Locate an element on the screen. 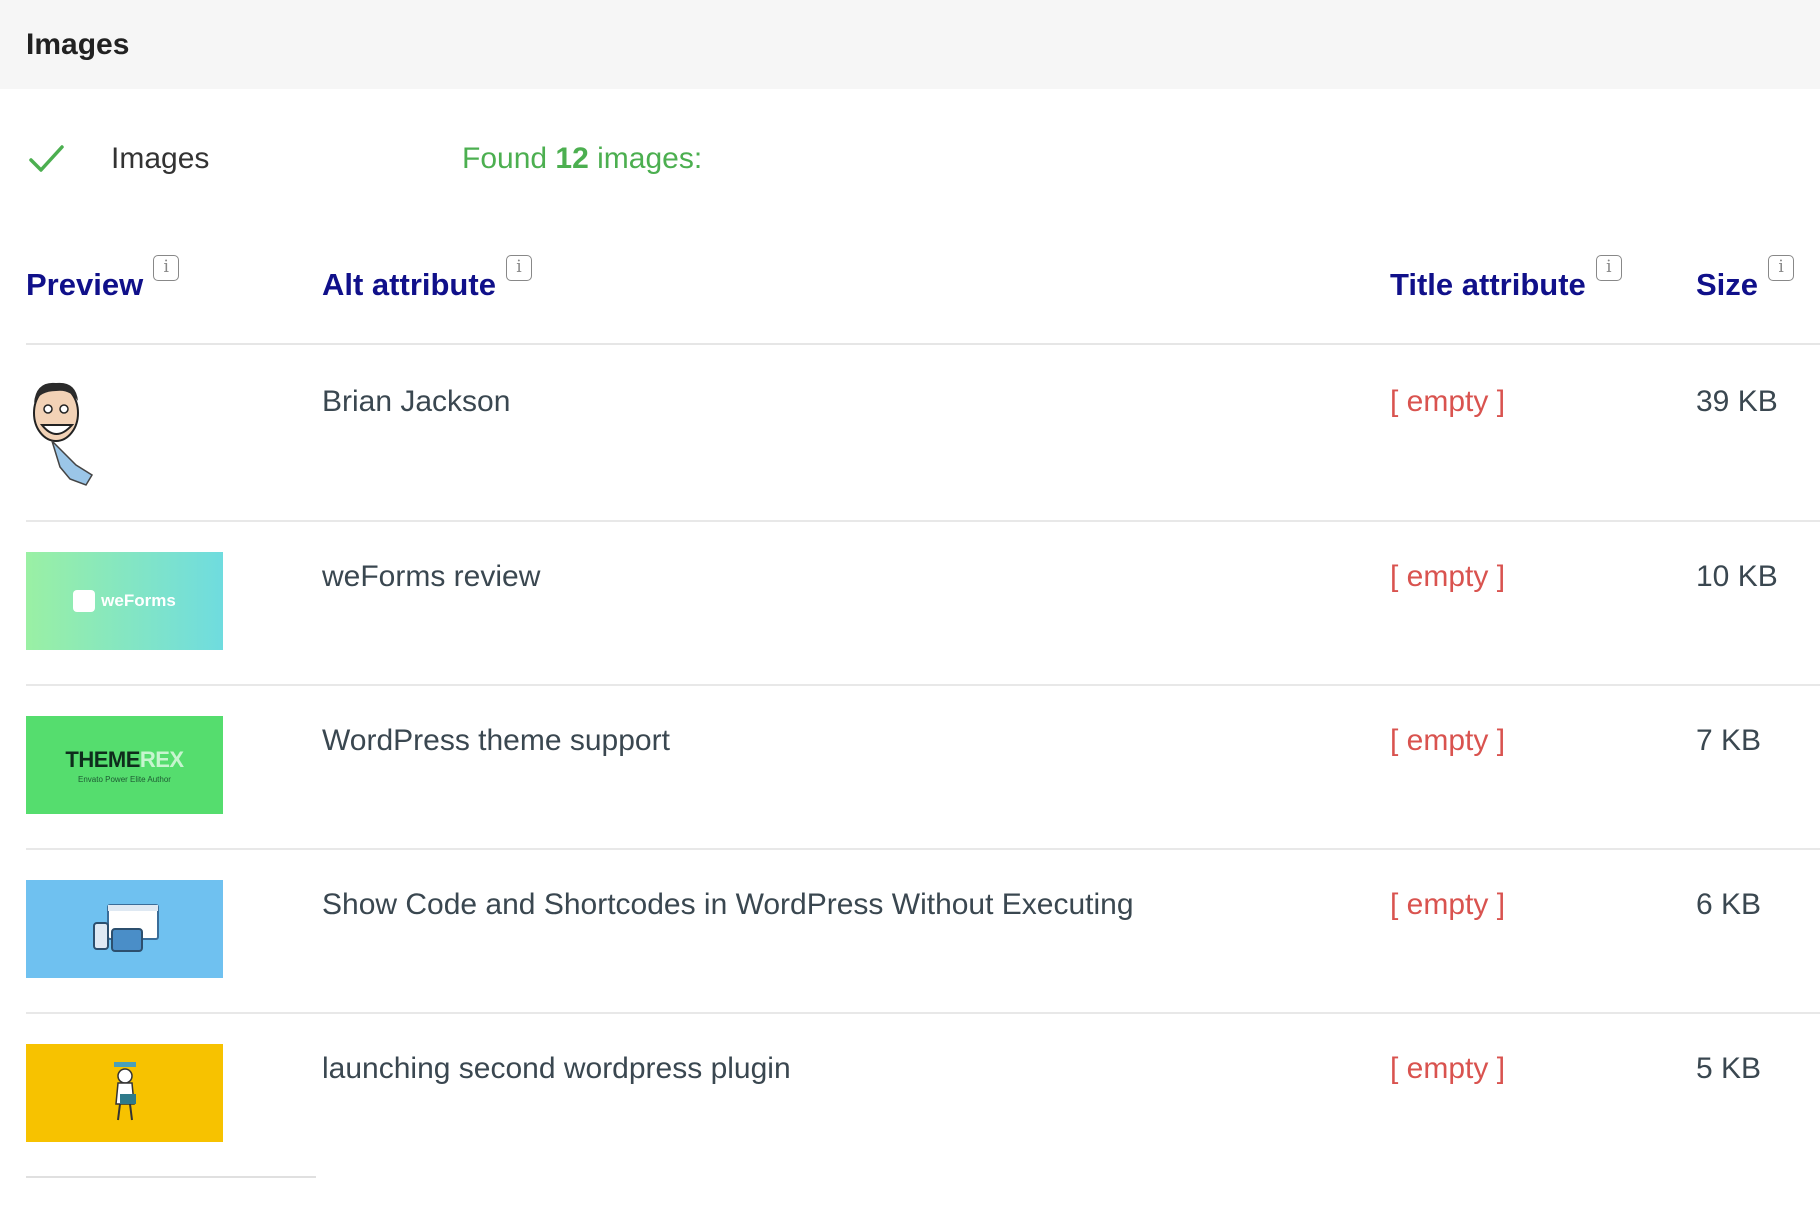  size-cell: 5 KB is located at coordinates (1729, 1068).